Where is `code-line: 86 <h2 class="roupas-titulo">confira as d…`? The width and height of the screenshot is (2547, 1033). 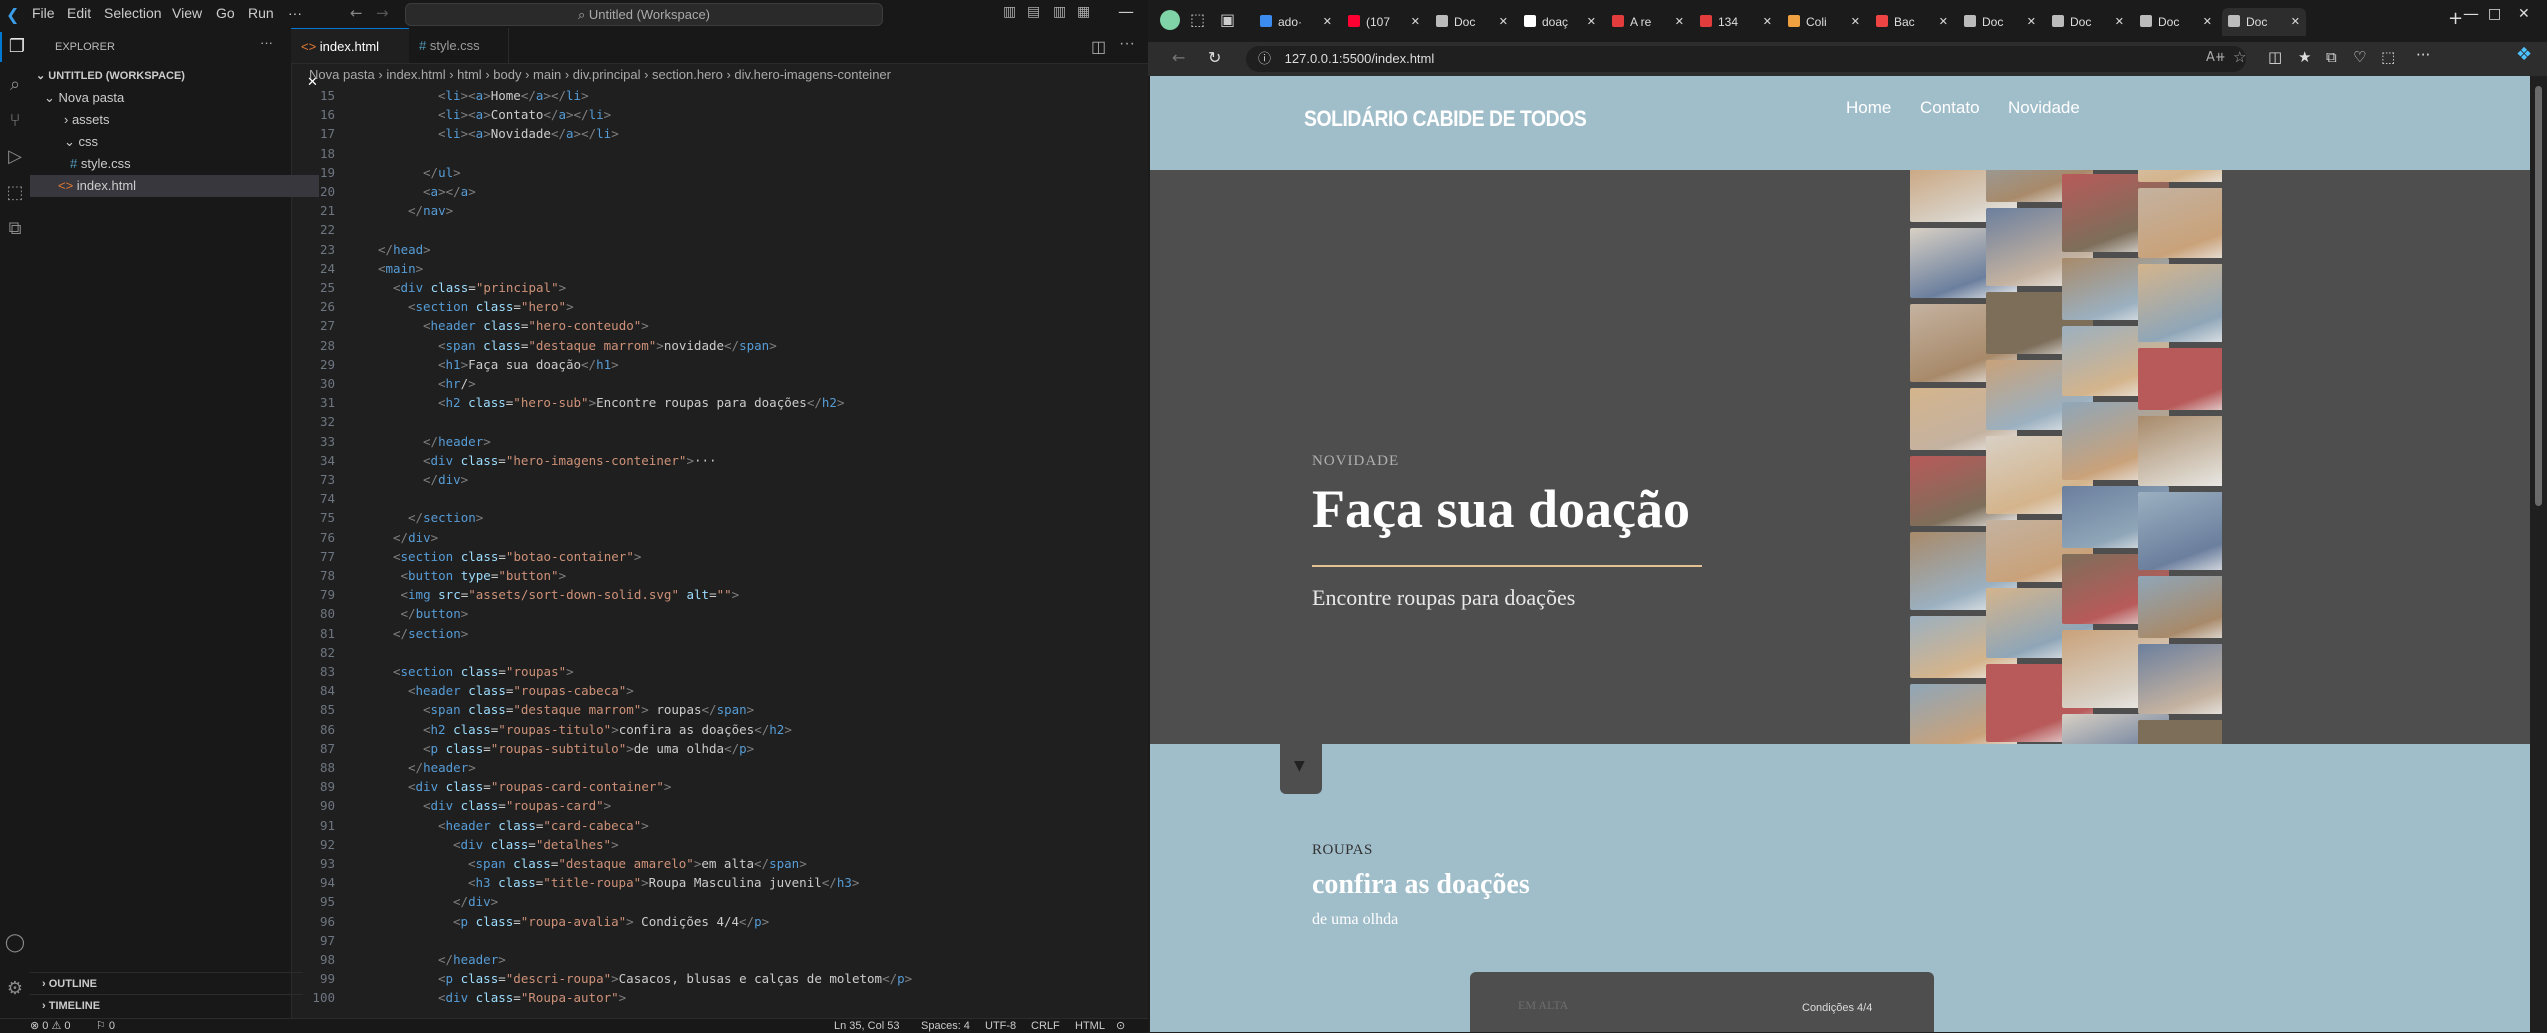
code-line: 86 <h2 class="roupas-titulo">confira as d… is located at coordinates (719, 729).